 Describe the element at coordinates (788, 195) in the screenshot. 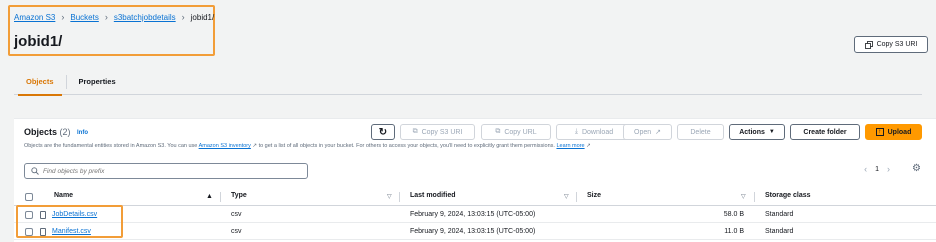

I see `column-header-storage-class: Storage class` at that location.